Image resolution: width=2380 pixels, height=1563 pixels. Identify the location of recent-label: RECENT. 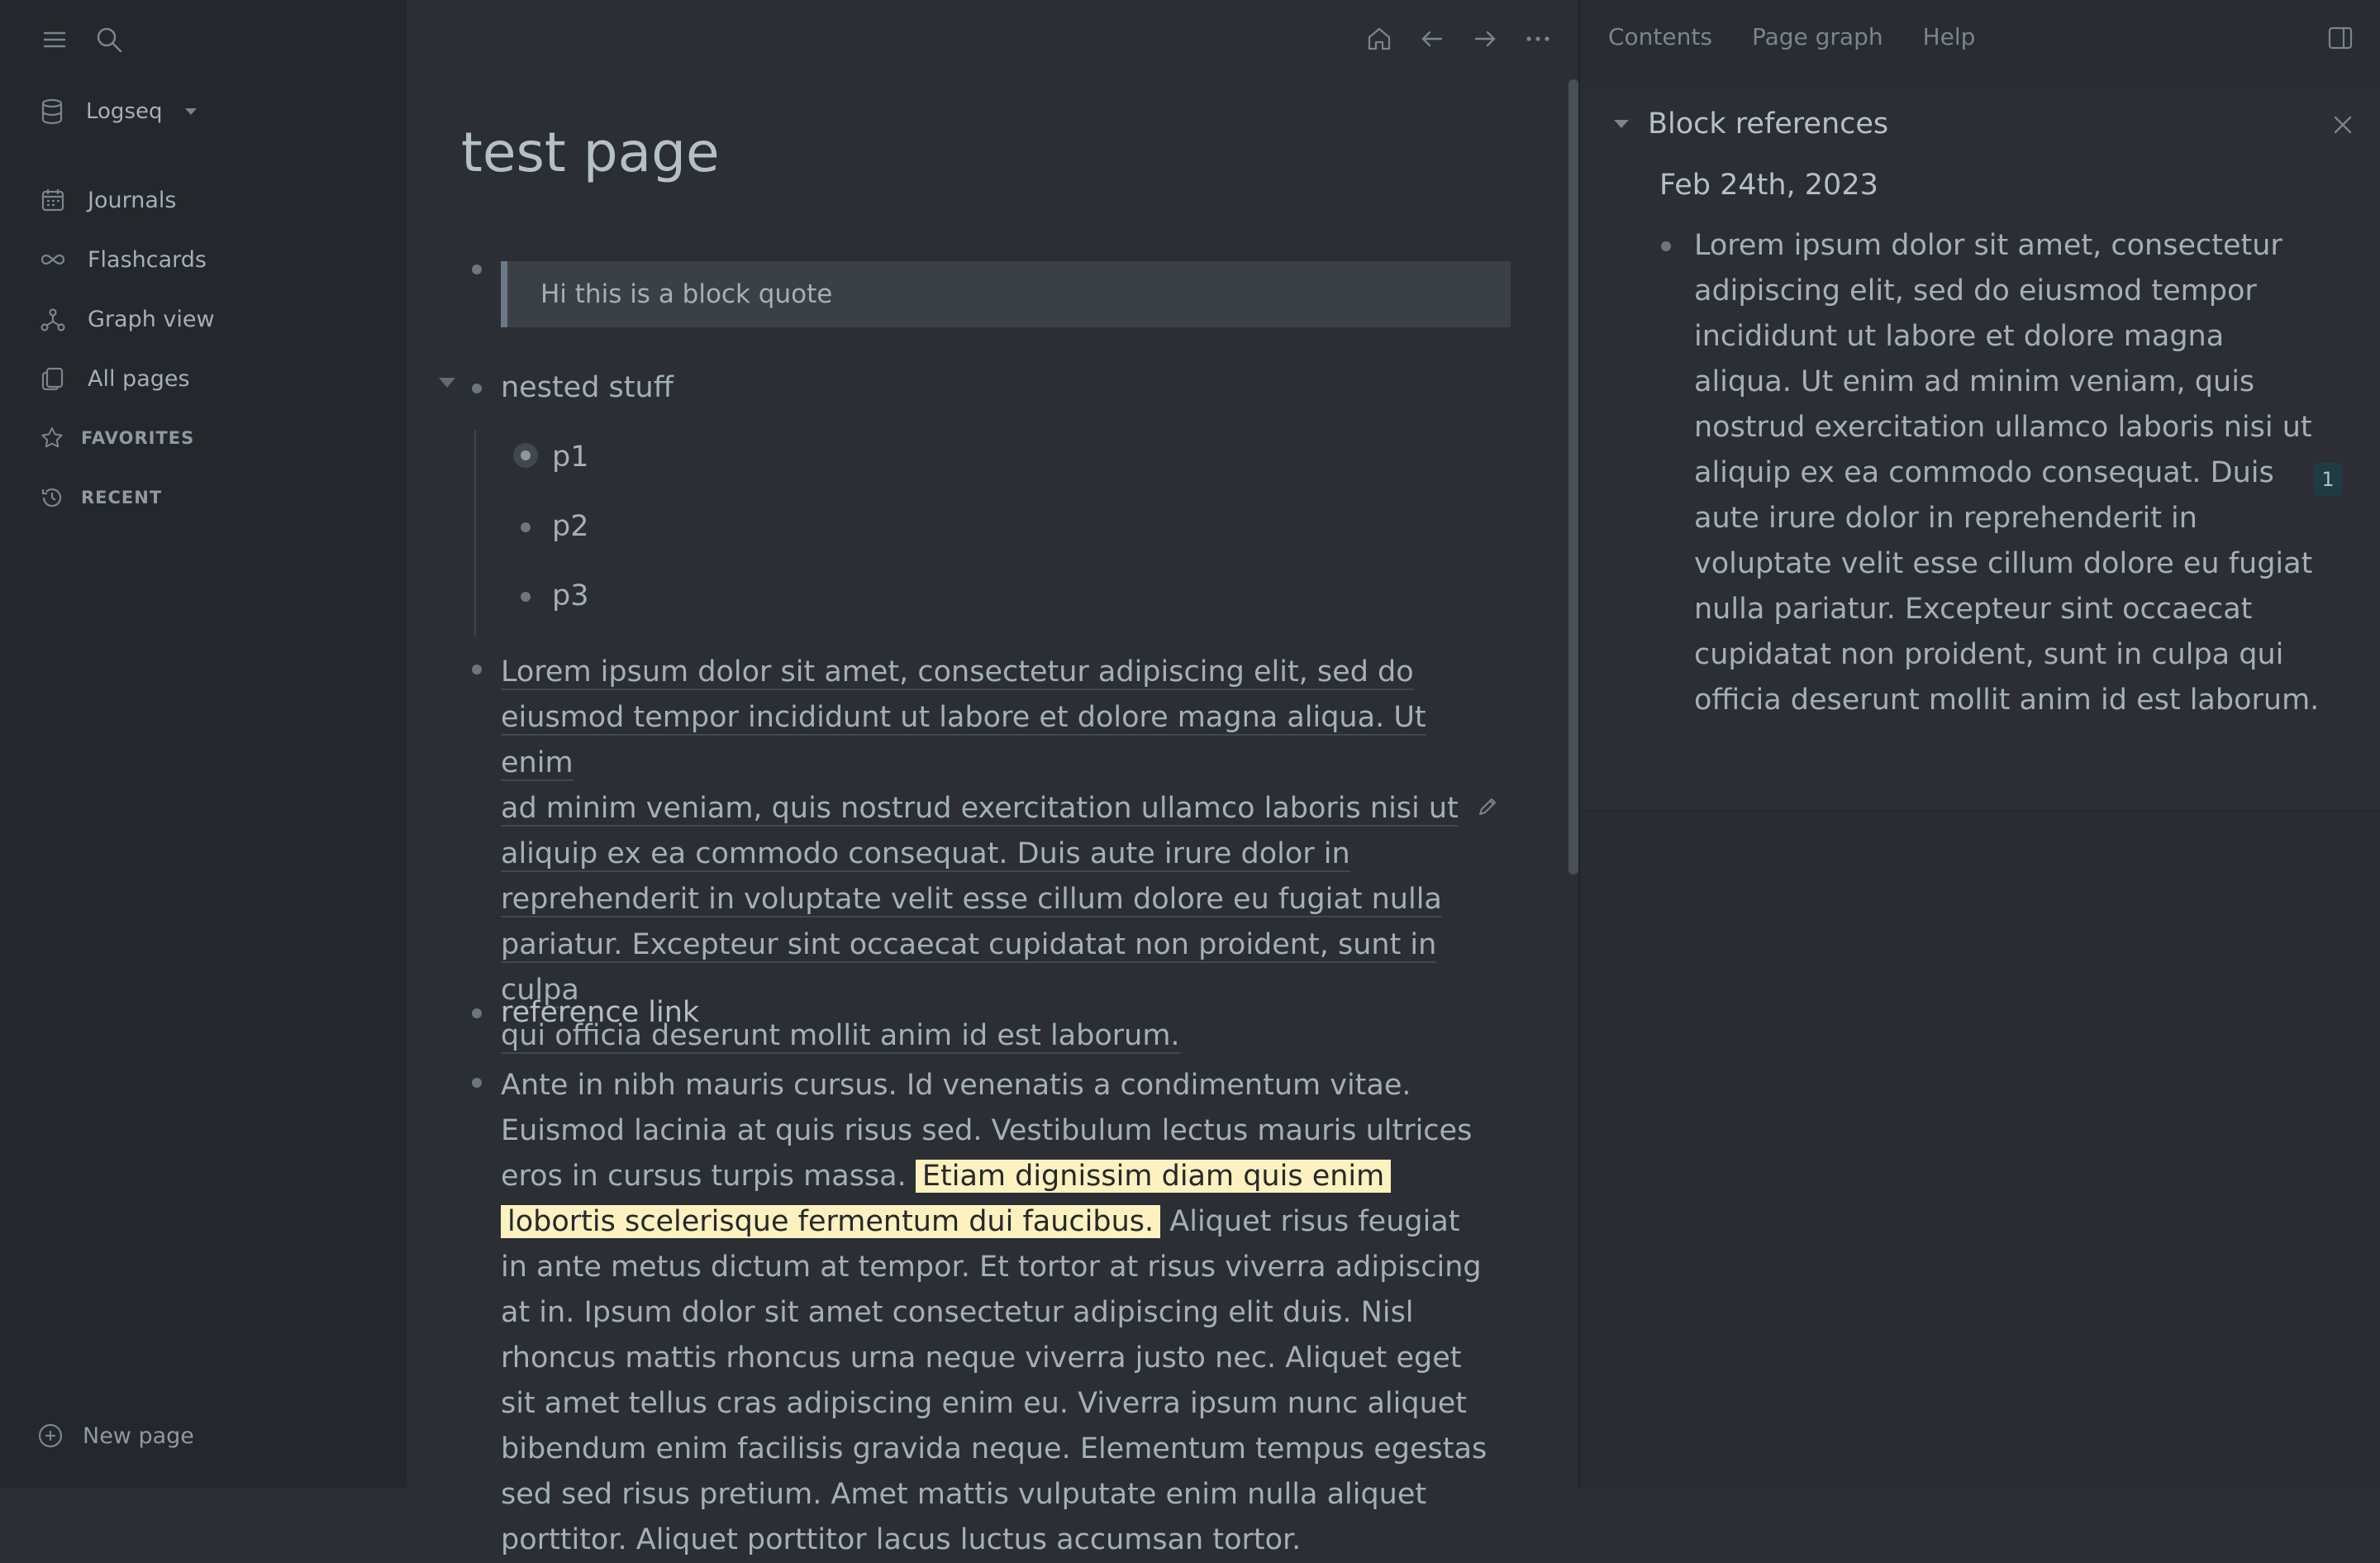
(122, 497).